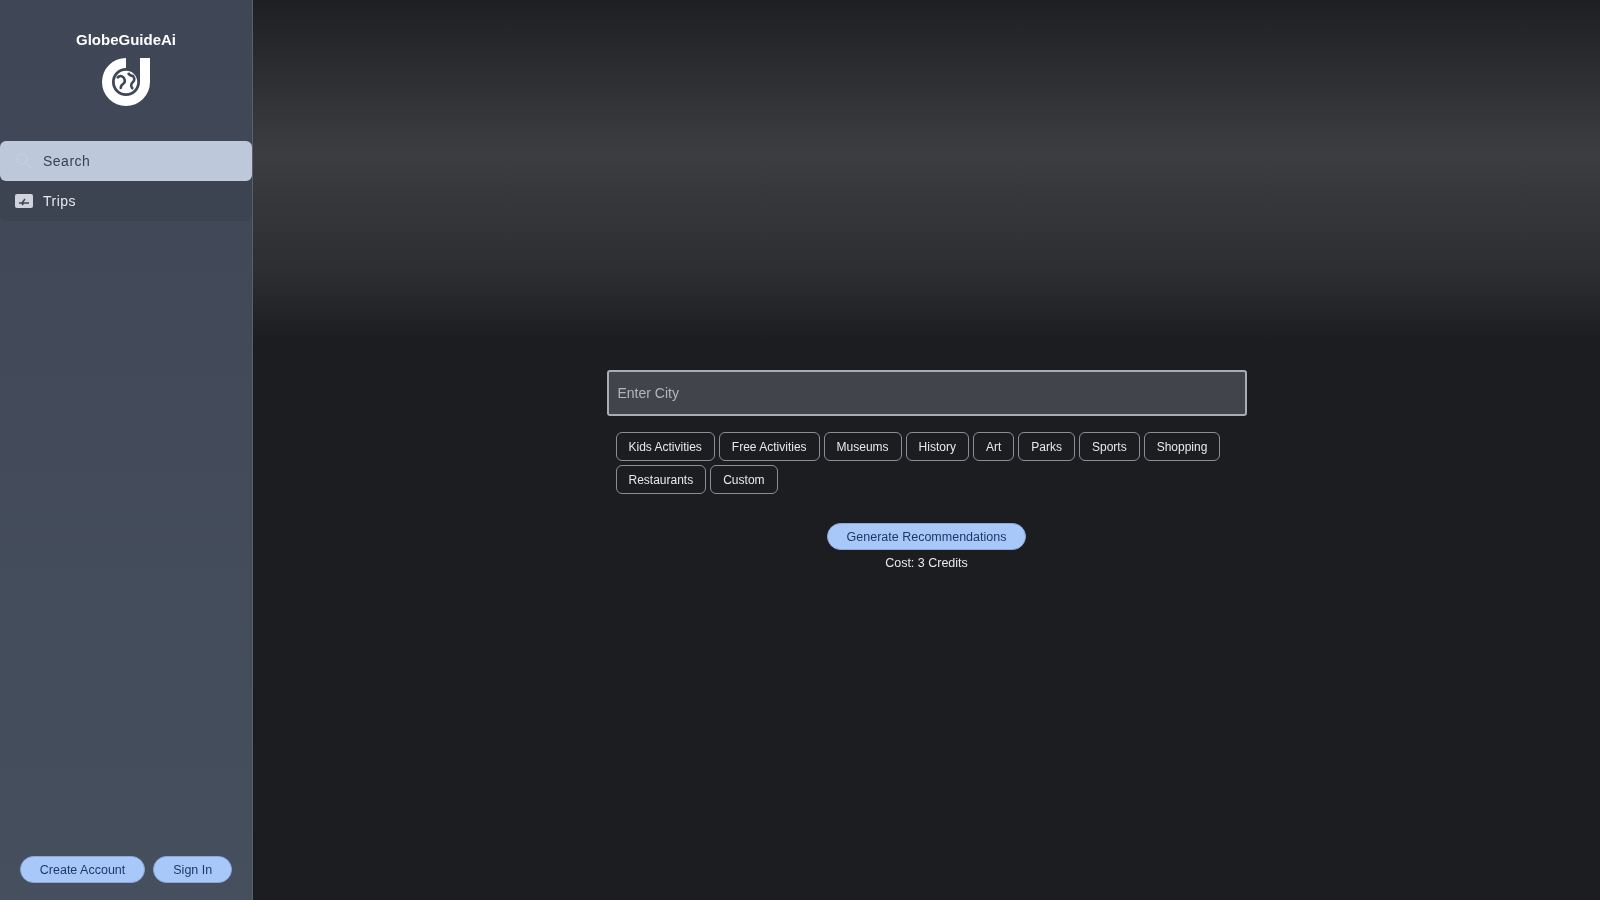 This screenshot has width=1600, height=900. What do you see at coordinates (82, 869) in the screenshot?
I see `account-button: Create Account` at bounding box center [82, 869].